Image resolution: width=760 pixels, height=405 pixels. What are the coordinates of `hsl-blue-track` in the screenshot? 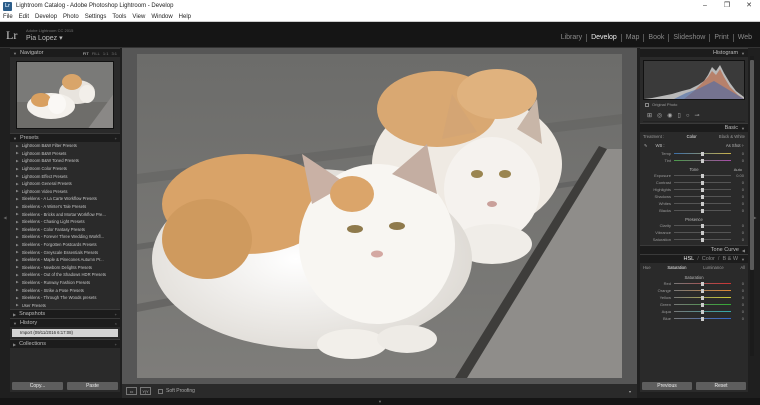 It's located at (702, 318).